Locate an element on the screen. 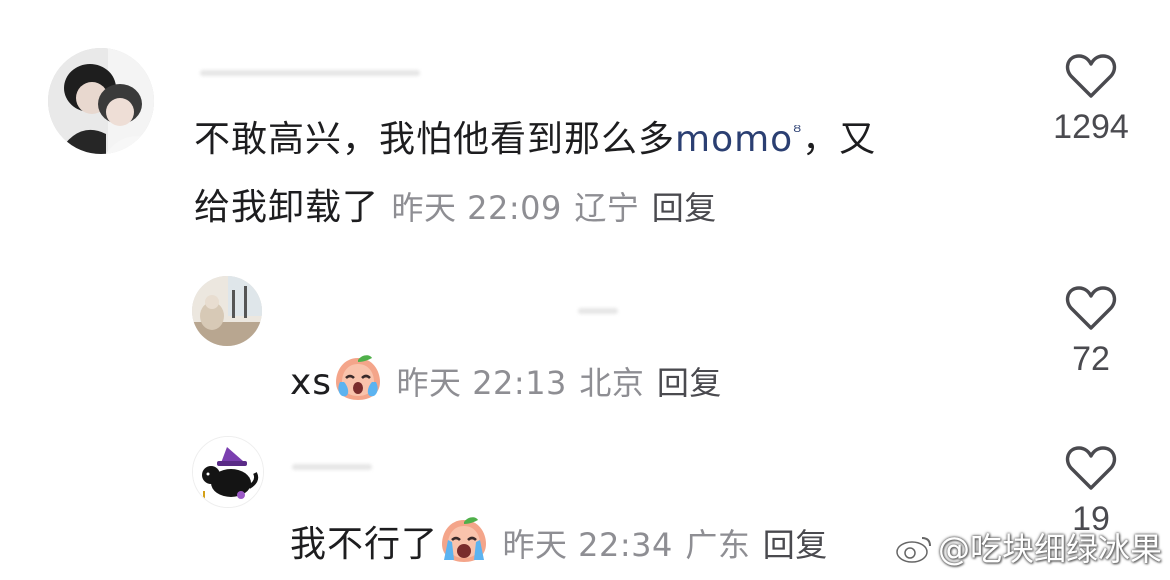 The width and height of the screenshot is (1170, 580). comment-location: 辽宁 is located at coordinates (607, 208).